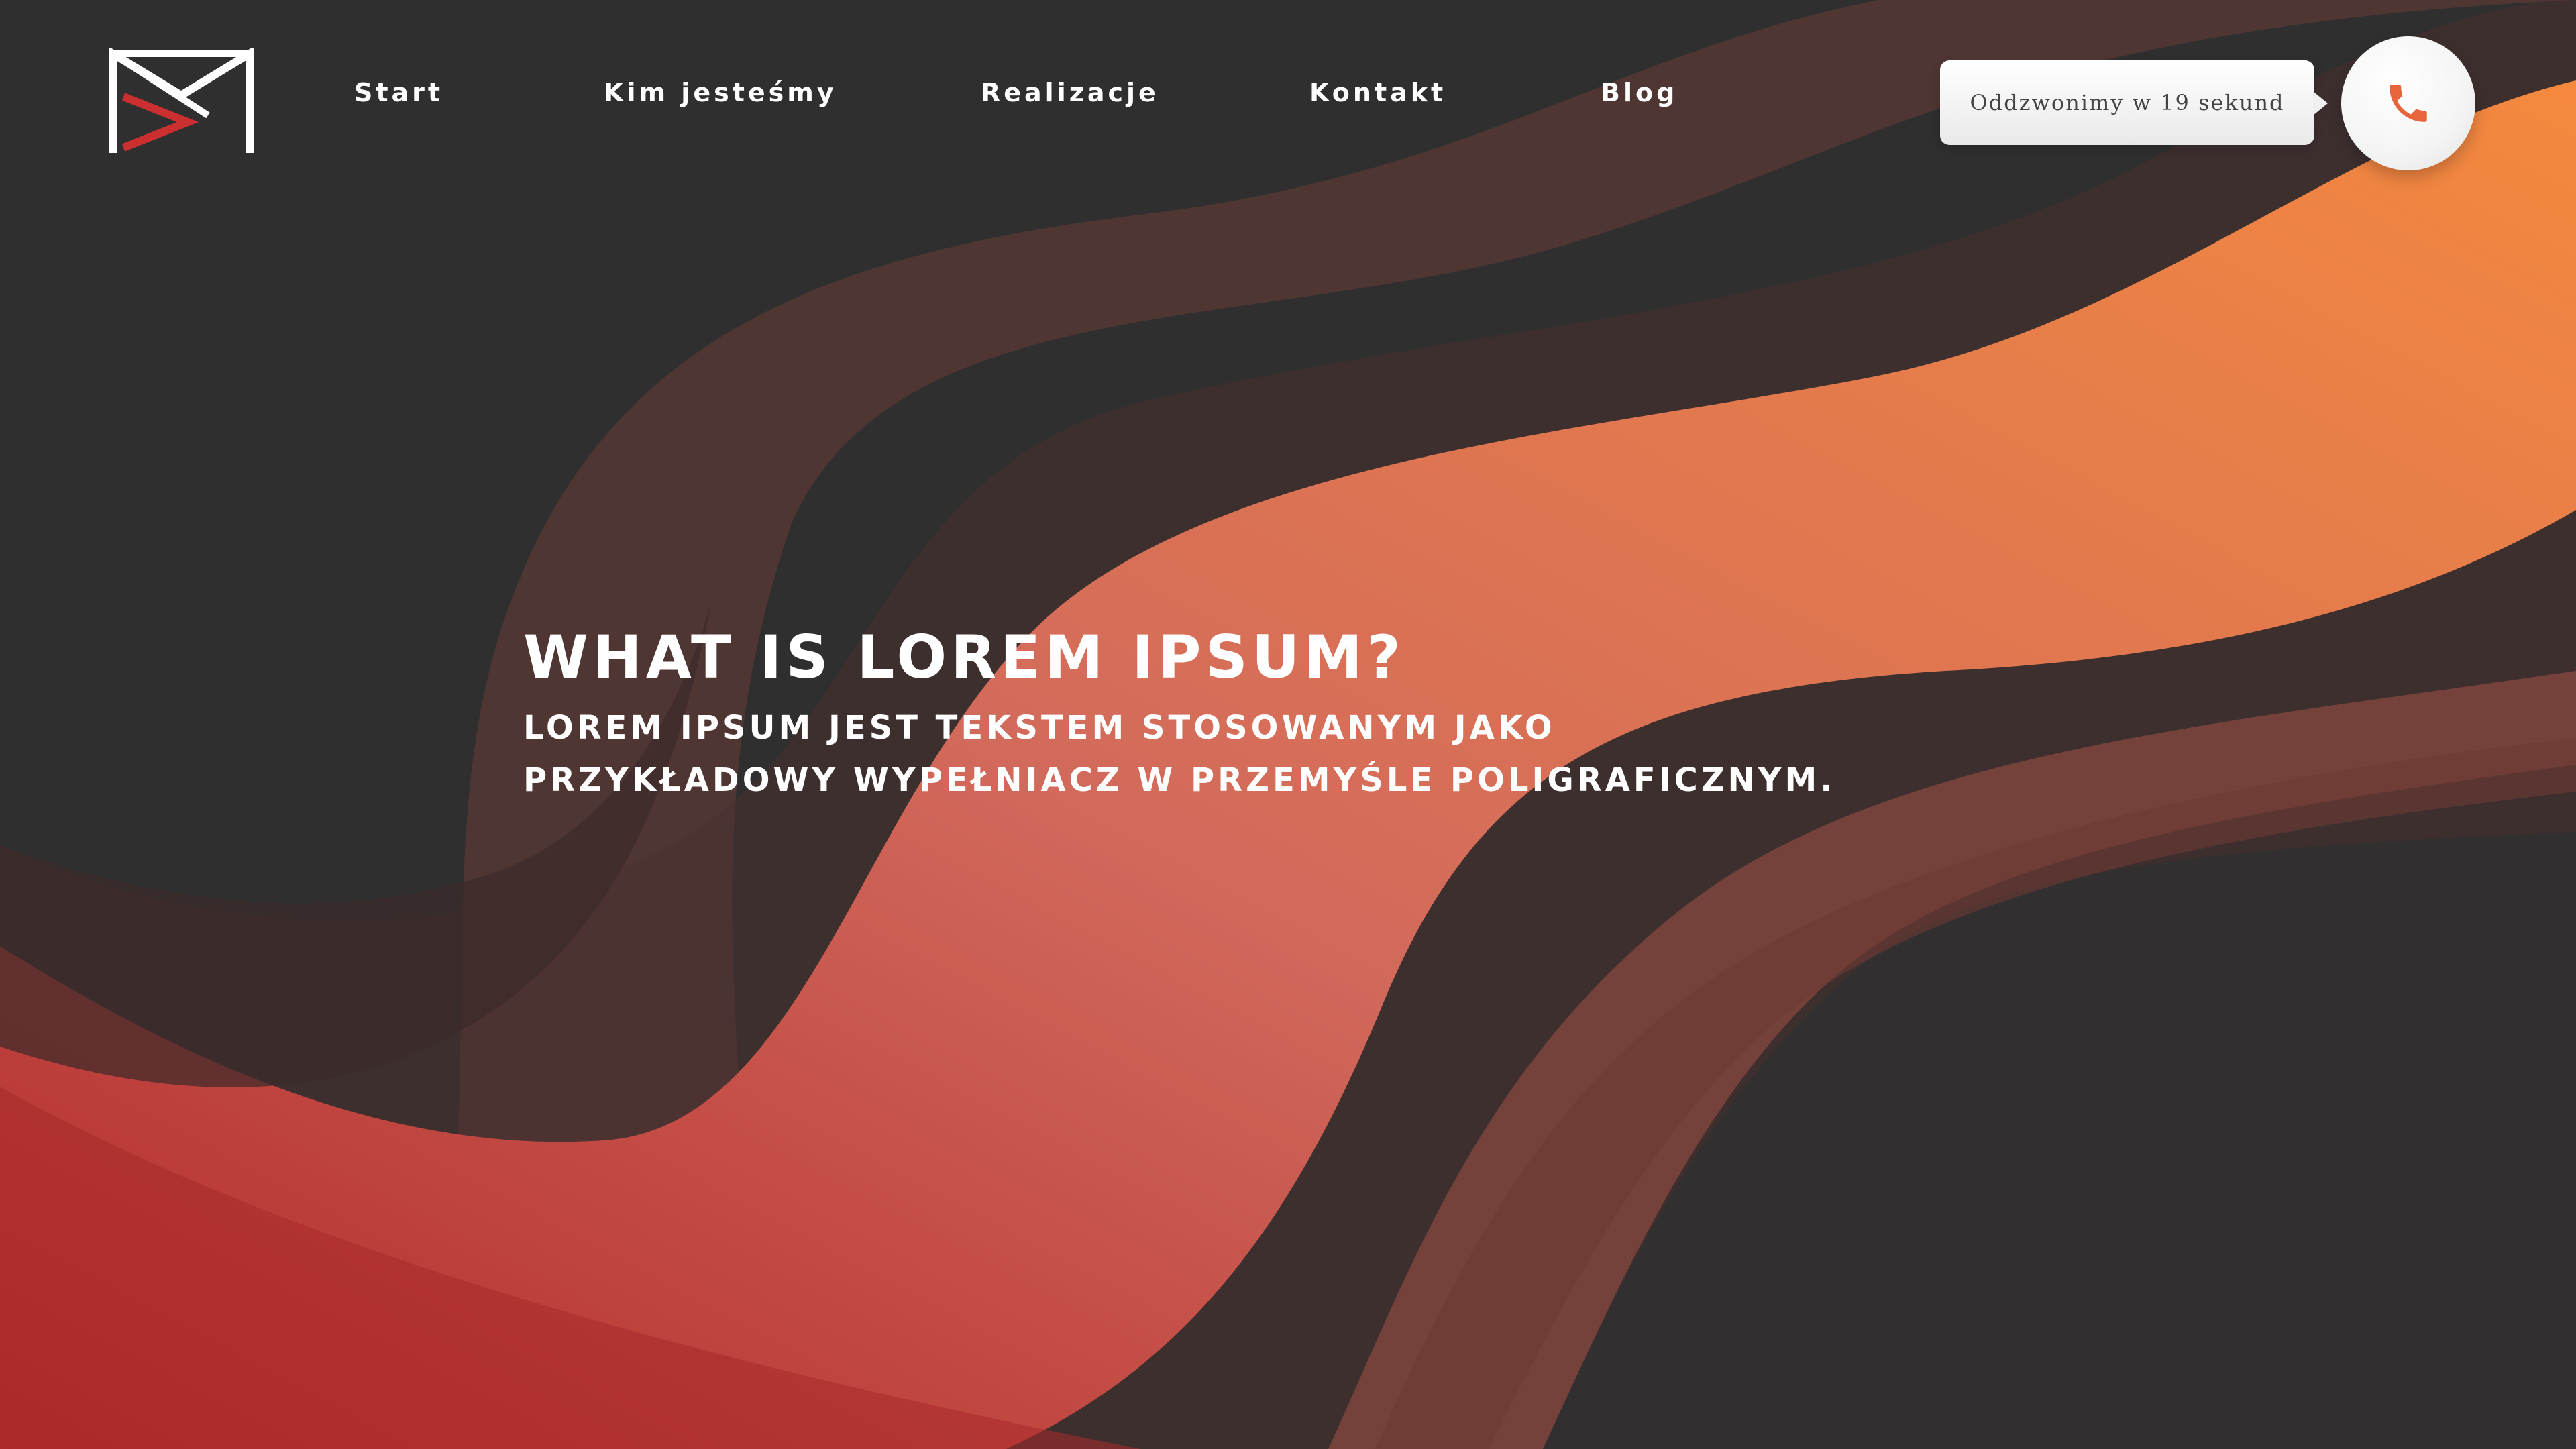  Describe the element at coordinates (2127, 102) in the screenshot. I see `callback-text: Oddzwonimy w 19 sekund` at that location.